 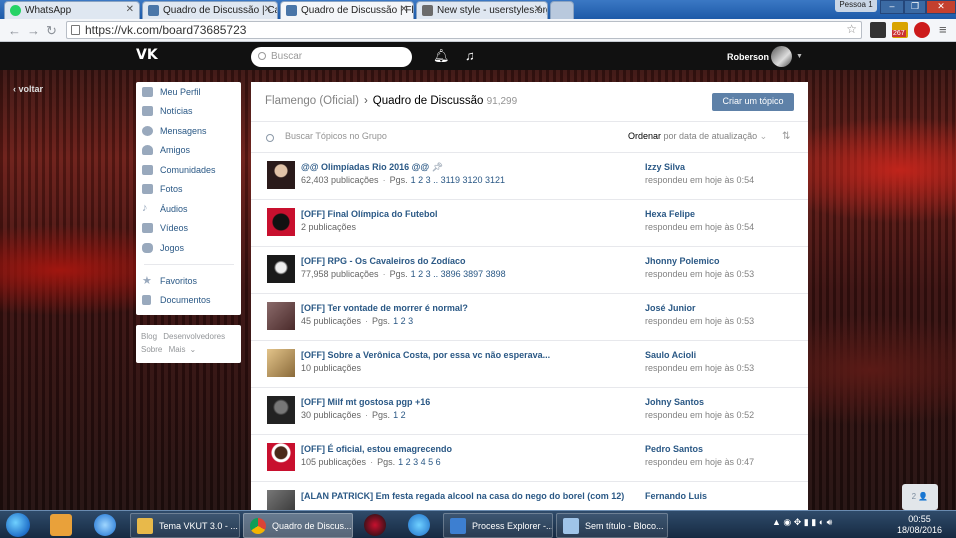 I want to click on topic-title: [OFF] É oficial, estou emagrecendo, so click(x=376, y=449).